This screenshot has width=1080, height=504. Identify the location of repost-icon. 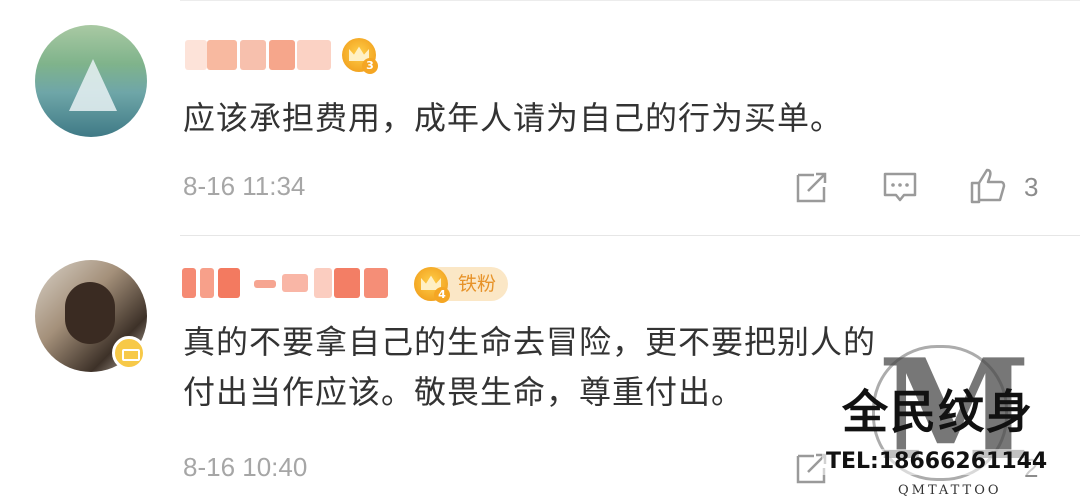
(812, 187).